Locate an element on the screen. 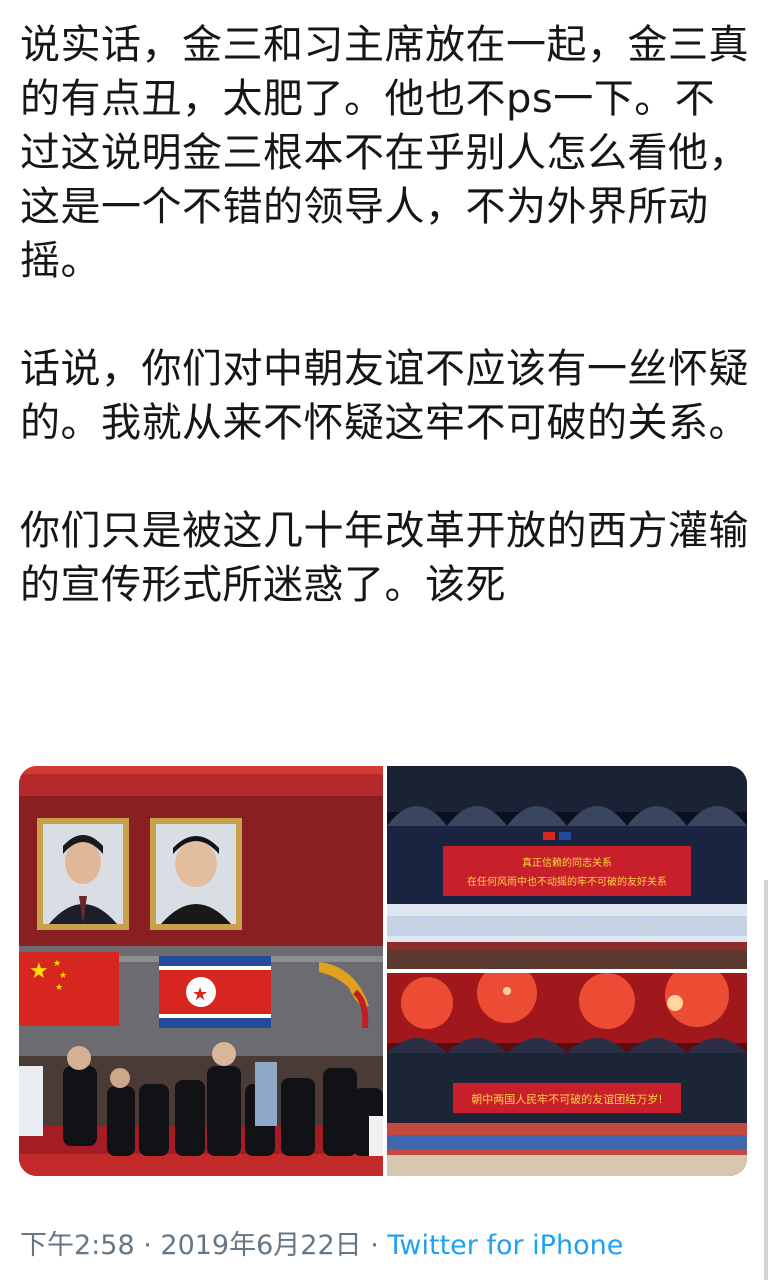  fireworks-banner-text: 朝中两国人民牢不可破的友谊团结万岁! is located at coordinates (566, 1099).